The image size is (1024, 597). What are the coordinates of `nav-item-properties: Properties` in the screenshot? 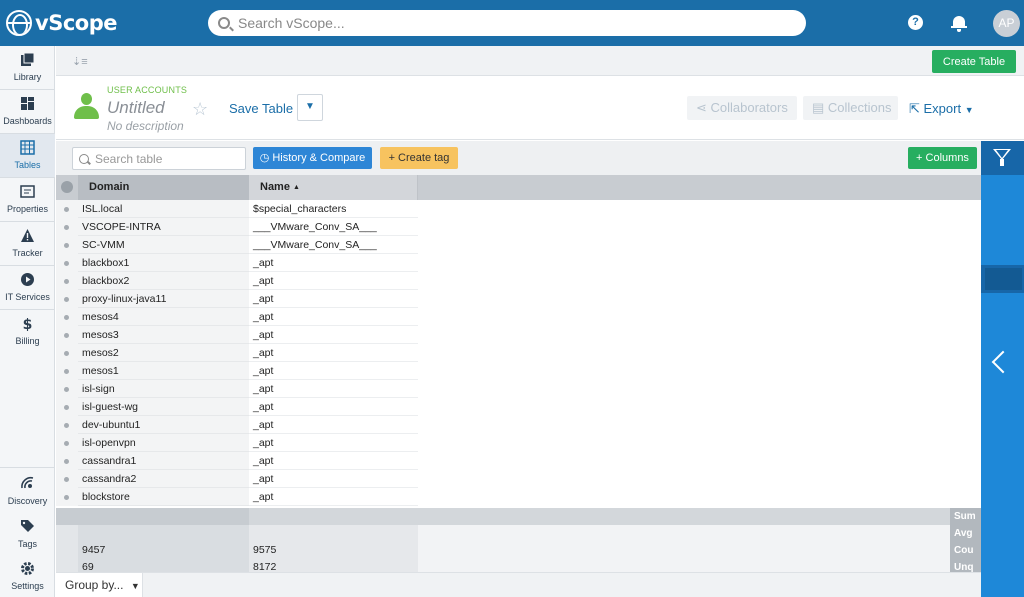 It's located at (27, 199).